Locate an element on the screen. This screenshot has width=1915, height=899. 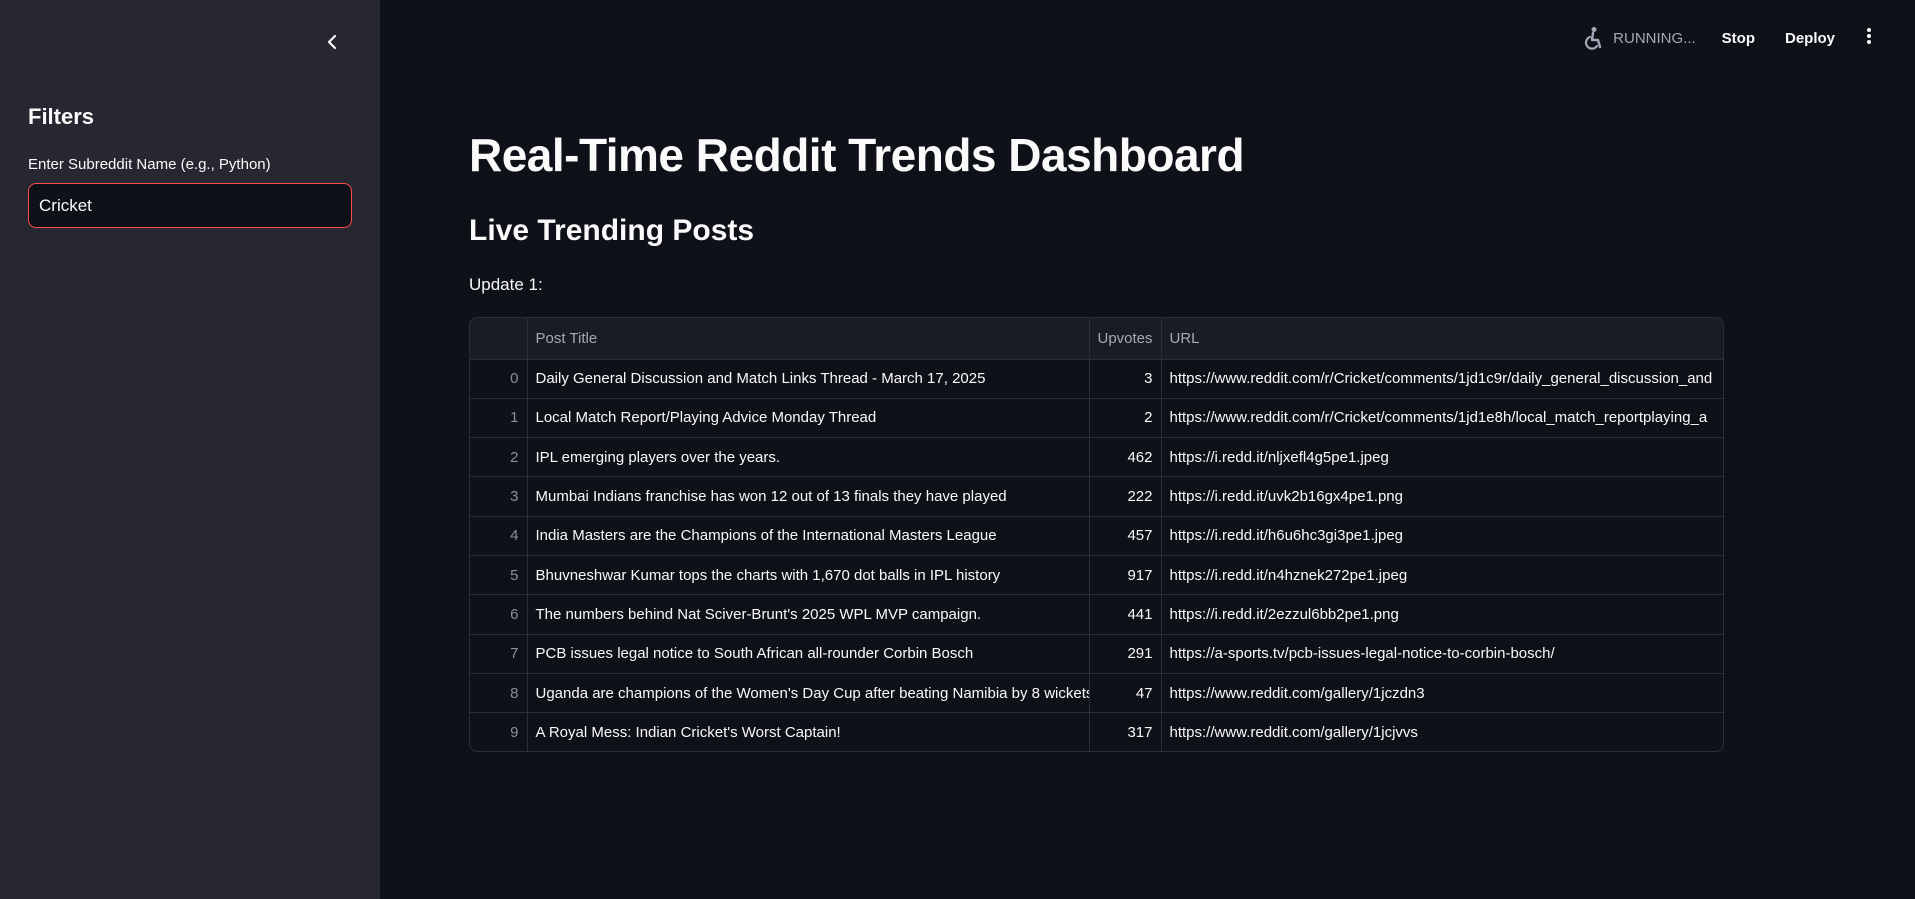
upvotes-cell: 222 is located at coordinates (1125, 496).